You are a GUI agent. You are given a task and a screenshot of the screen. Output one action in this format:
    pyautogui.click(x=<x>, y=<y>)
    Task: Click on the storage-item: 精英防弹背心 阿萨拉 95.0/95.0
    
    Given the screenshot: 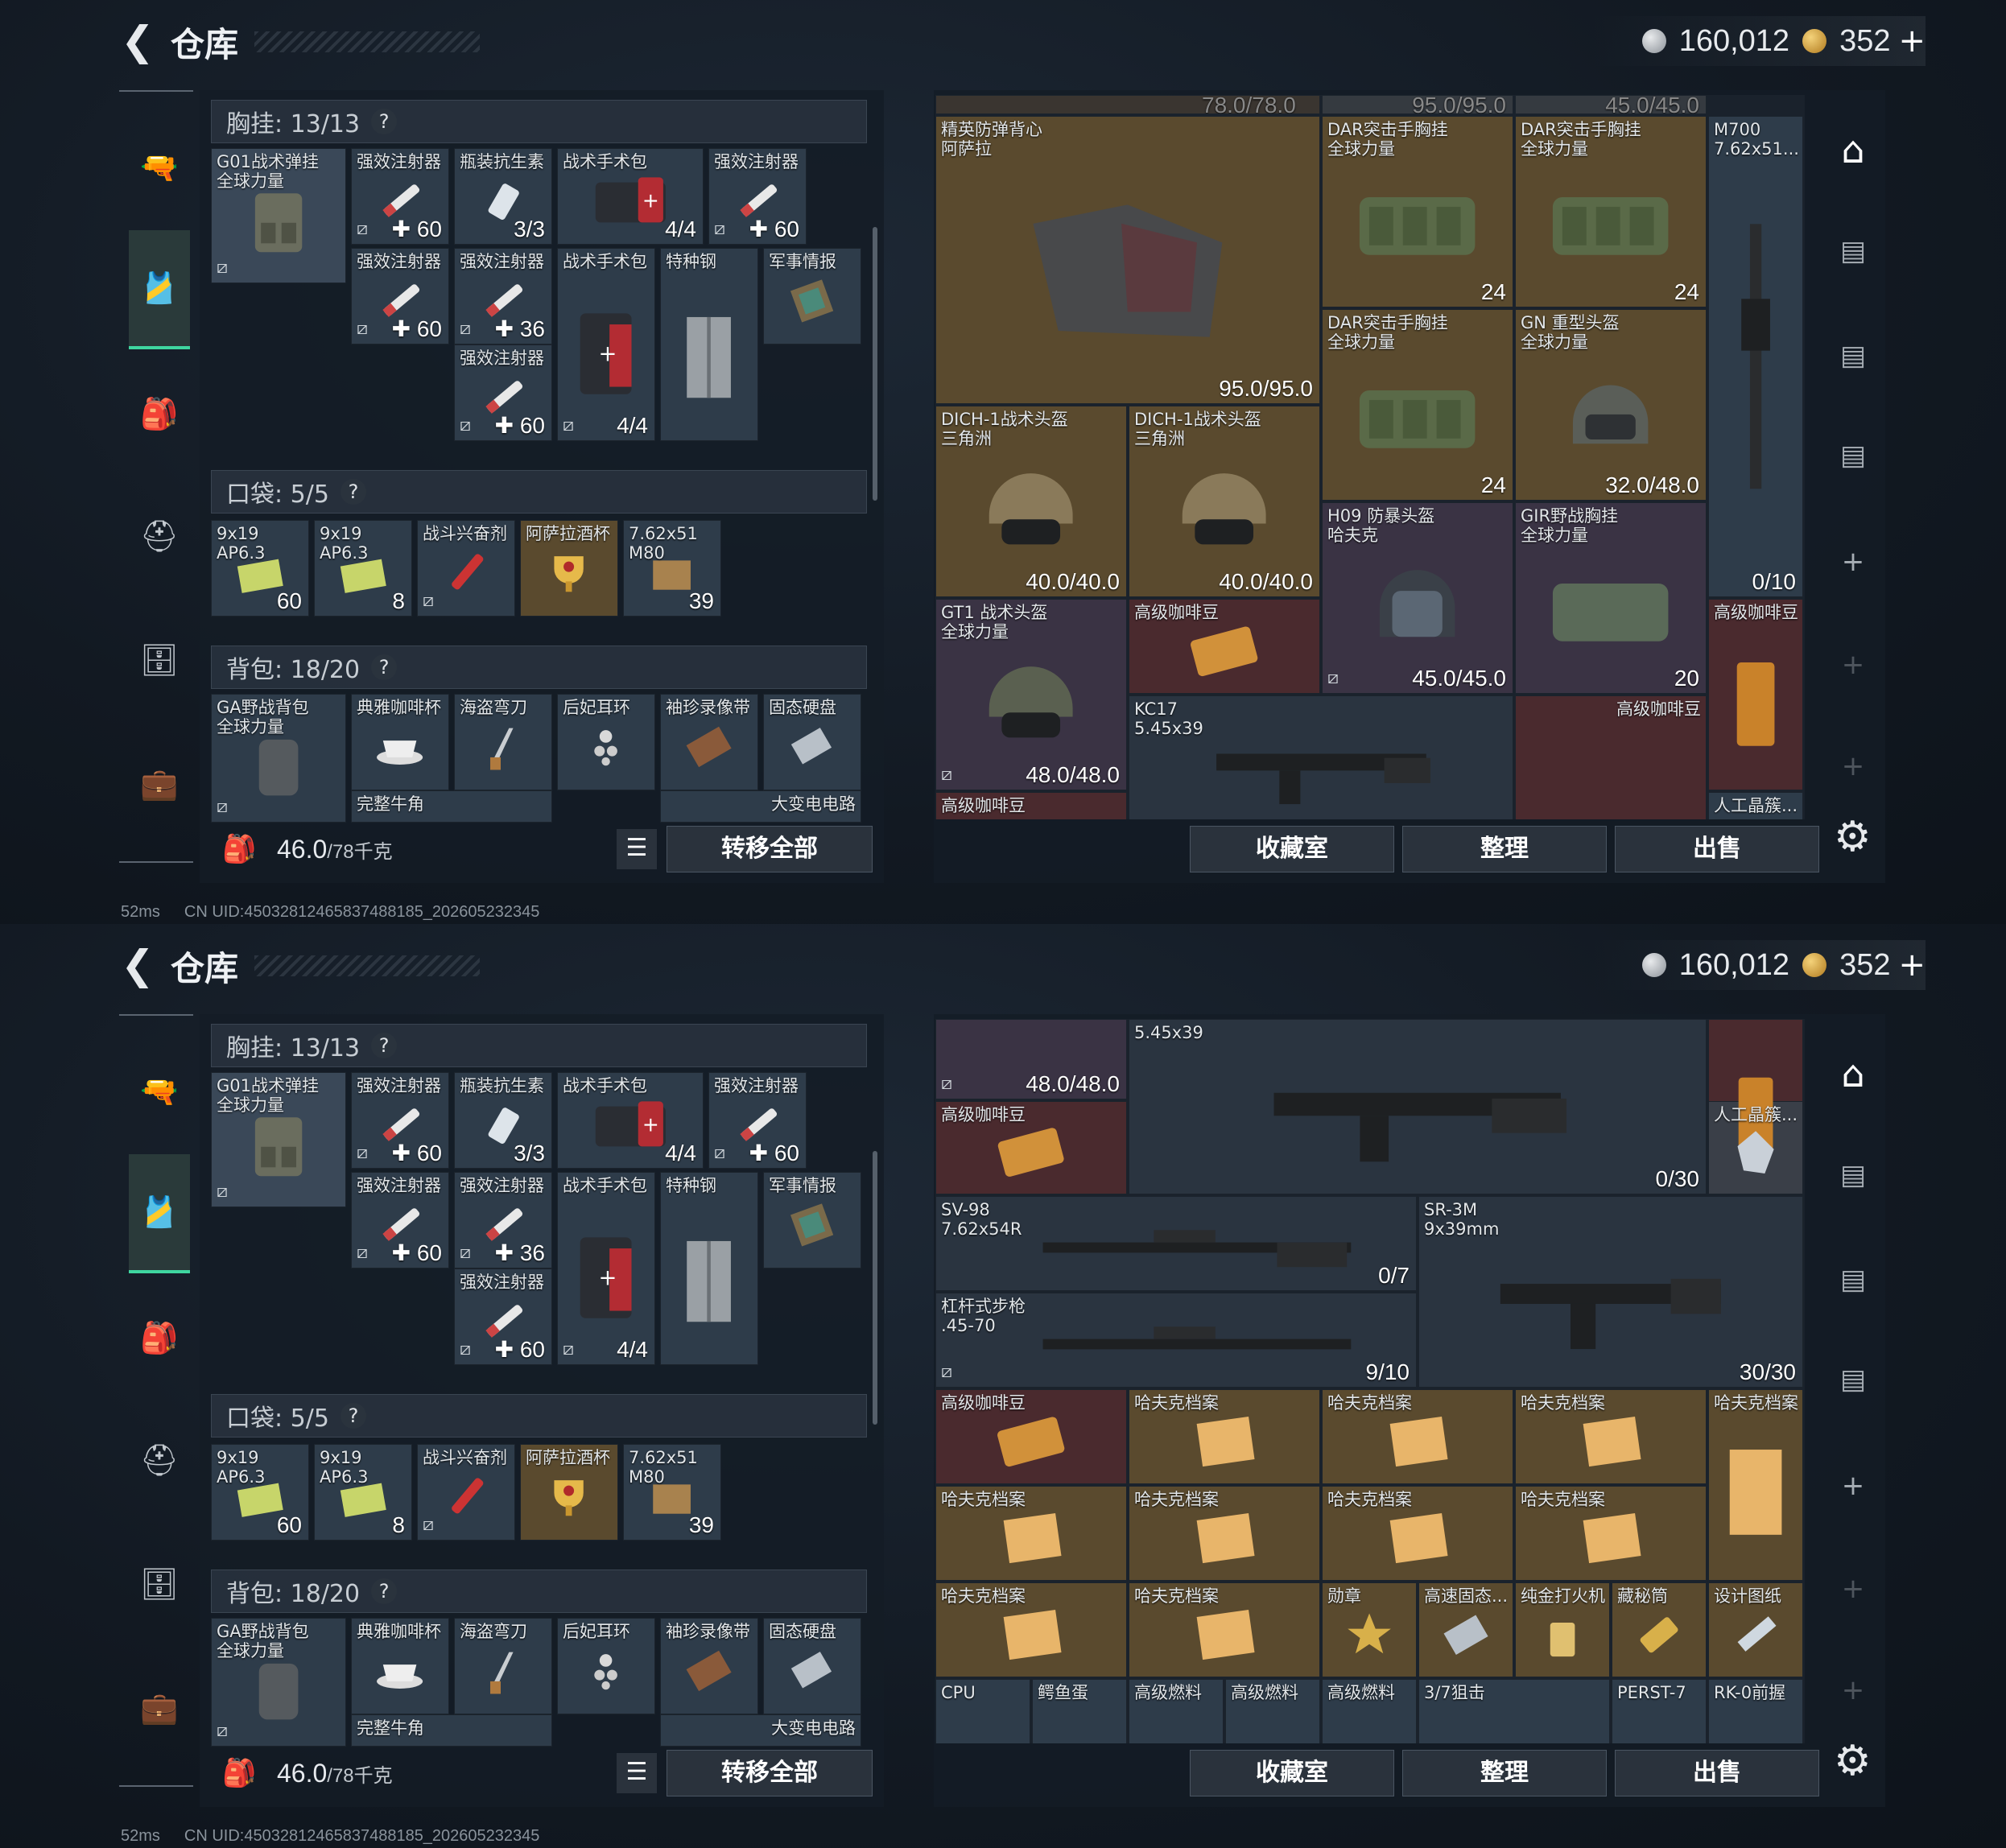 What is the action you would take?
    pyautogui.click(x=1127, y=260)
    